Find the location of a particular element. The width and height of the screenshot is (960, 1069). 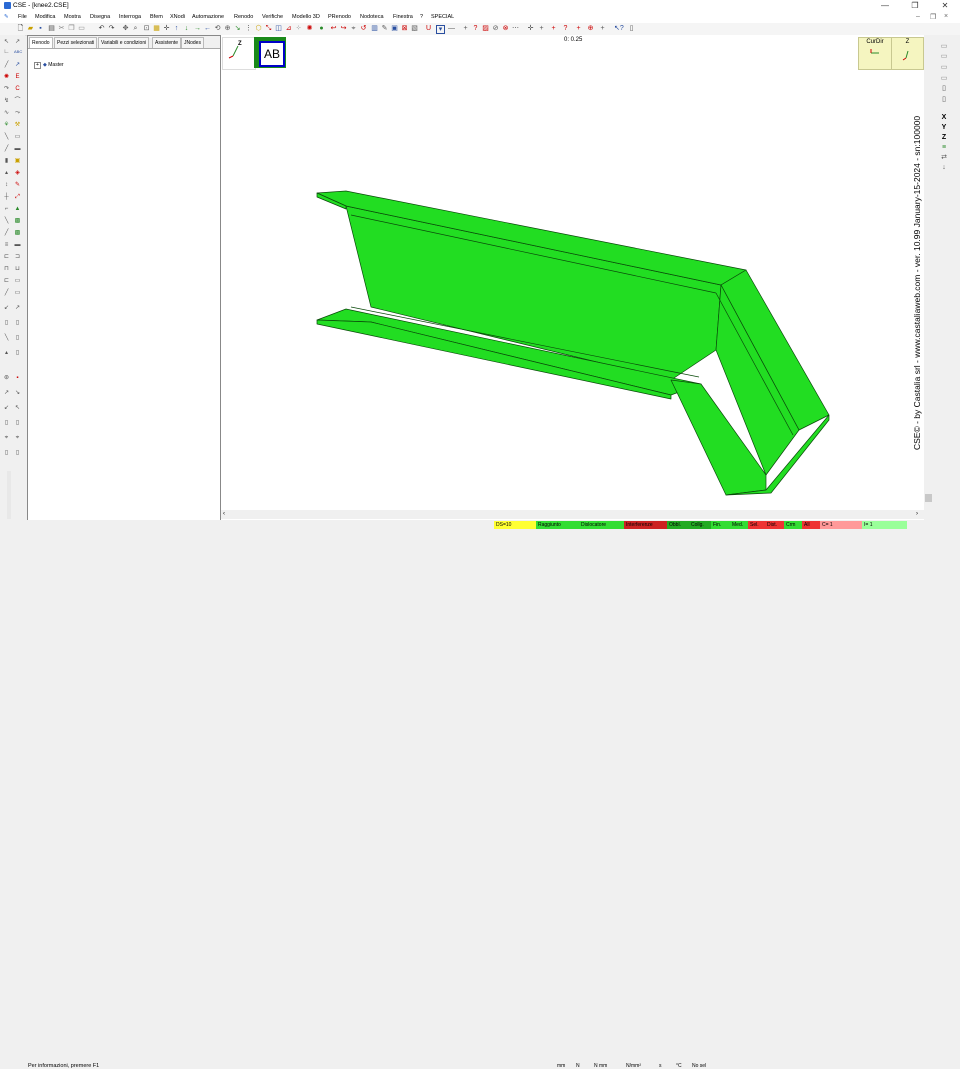

tool-p-icon: ? is located at coordinates (565, 28).